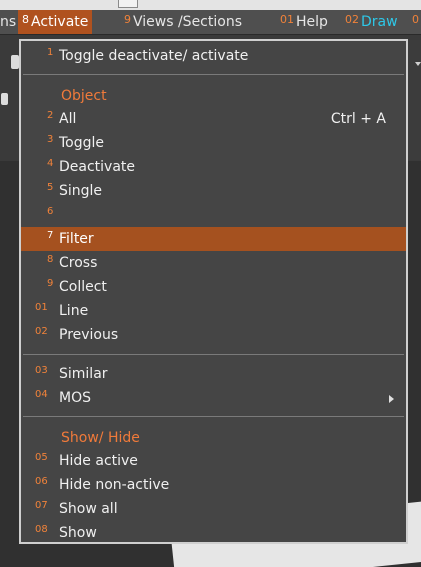 This screenshot has width=421, height=567. Describe the element at coordinates (41, 481) in the screenshot. I see `item-number: 06` at that location.